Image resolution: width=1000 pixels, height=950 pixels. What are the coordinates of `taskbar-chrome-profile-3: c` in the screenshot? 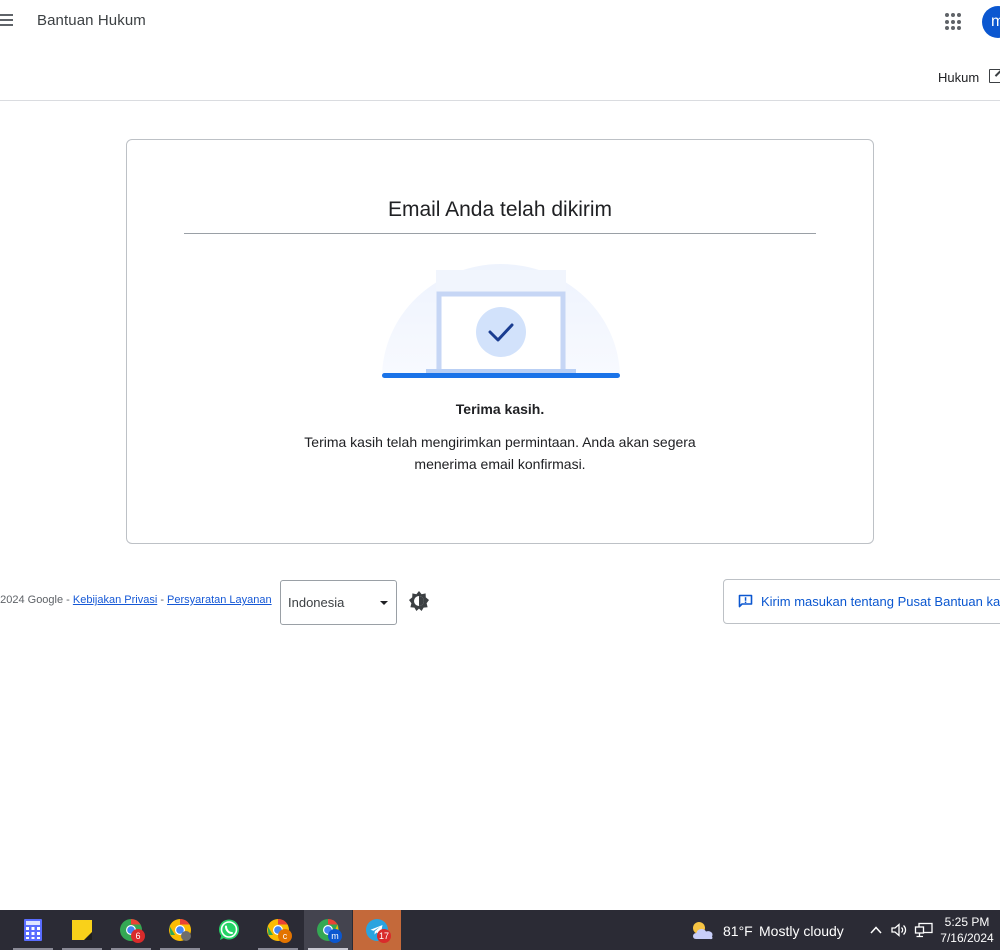 It's located at (278, 930).